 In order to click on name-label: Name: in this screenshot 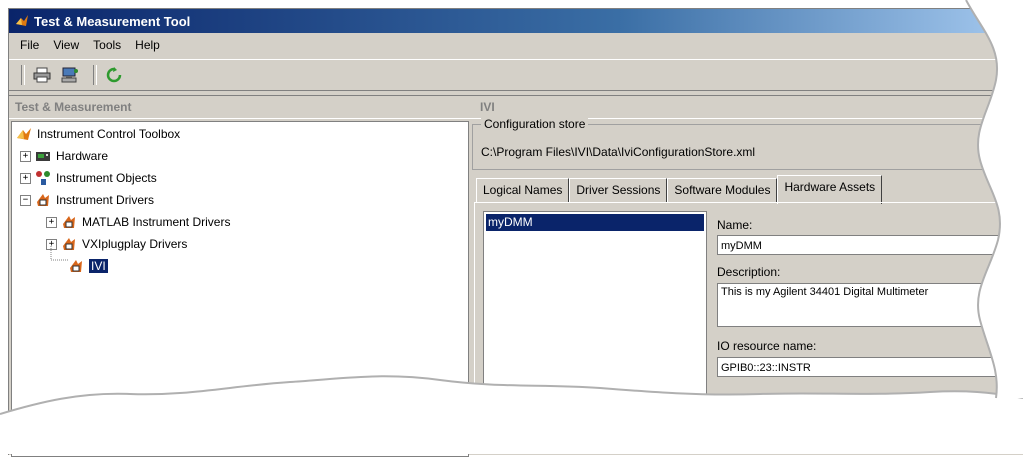, I will do `click(735, 225)`.